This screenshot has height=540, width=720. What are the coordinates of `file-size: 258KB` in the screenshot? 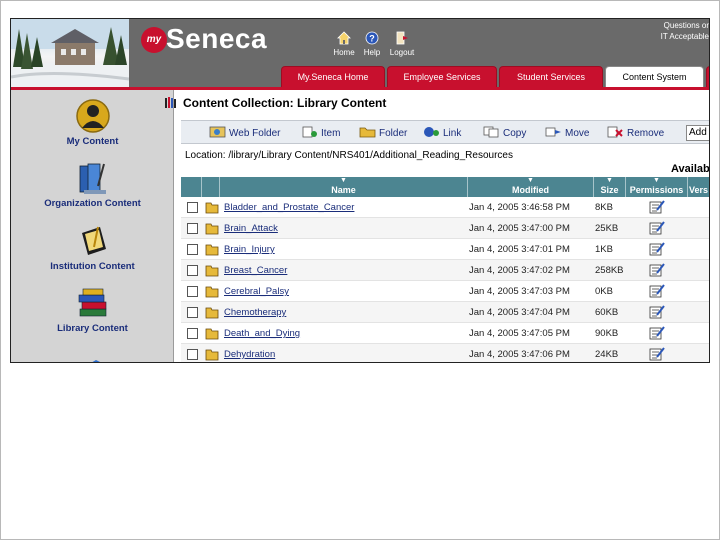 It's located at (609, 270).